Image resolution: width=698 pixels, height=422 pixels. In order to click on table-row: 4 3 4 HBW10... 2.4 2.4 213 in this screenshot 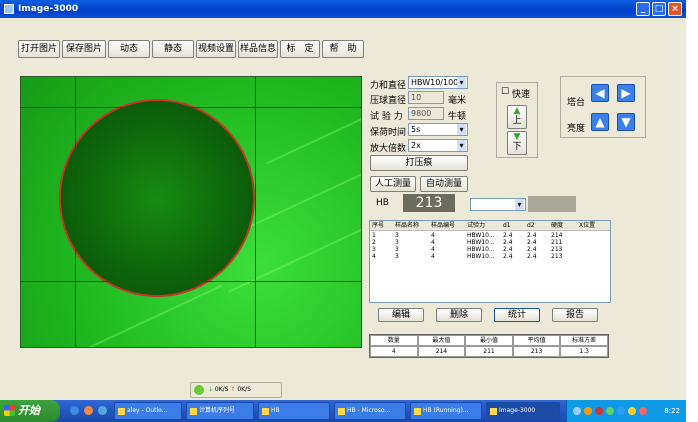, I will do `click(490, 255)`.